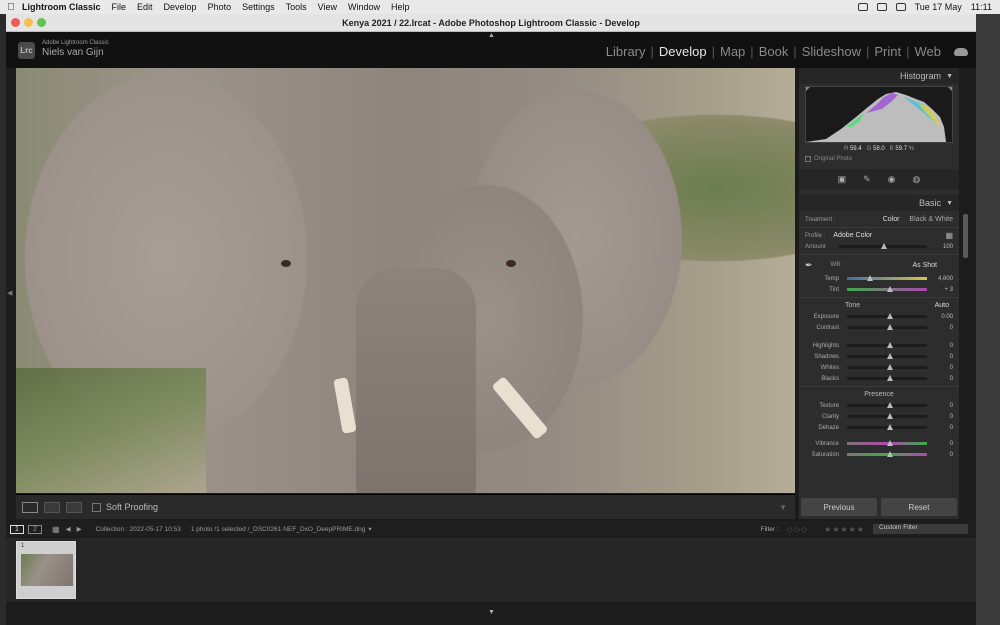 This screenshot has height=625, width=1000. Describe the element at coordinates (882, 159) in the screenshot. I see `original-photo-toggle: Original Photo` at that location.